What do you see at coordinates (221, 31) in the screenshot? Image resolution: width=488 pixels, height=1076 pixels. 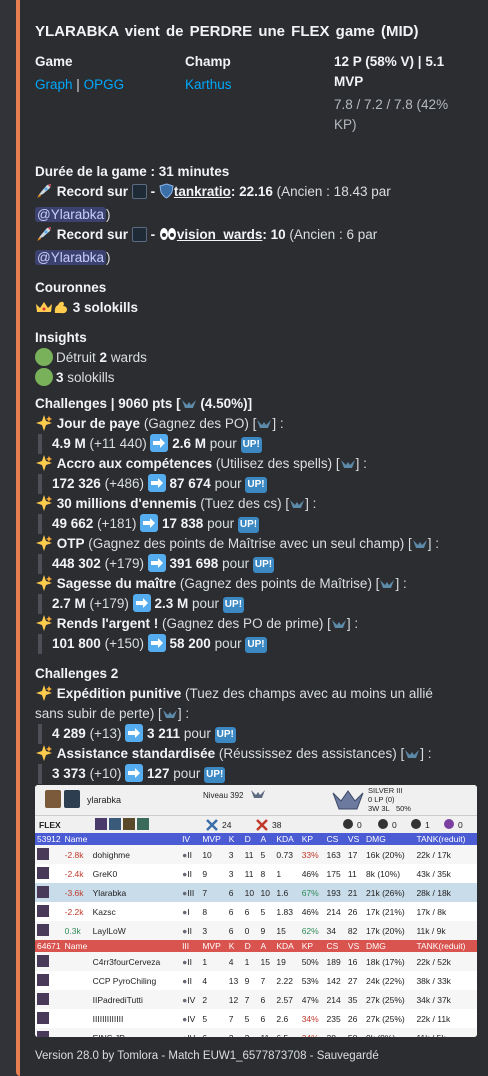 I see `title-result: PERDRE` at bounding box center [221, 31].